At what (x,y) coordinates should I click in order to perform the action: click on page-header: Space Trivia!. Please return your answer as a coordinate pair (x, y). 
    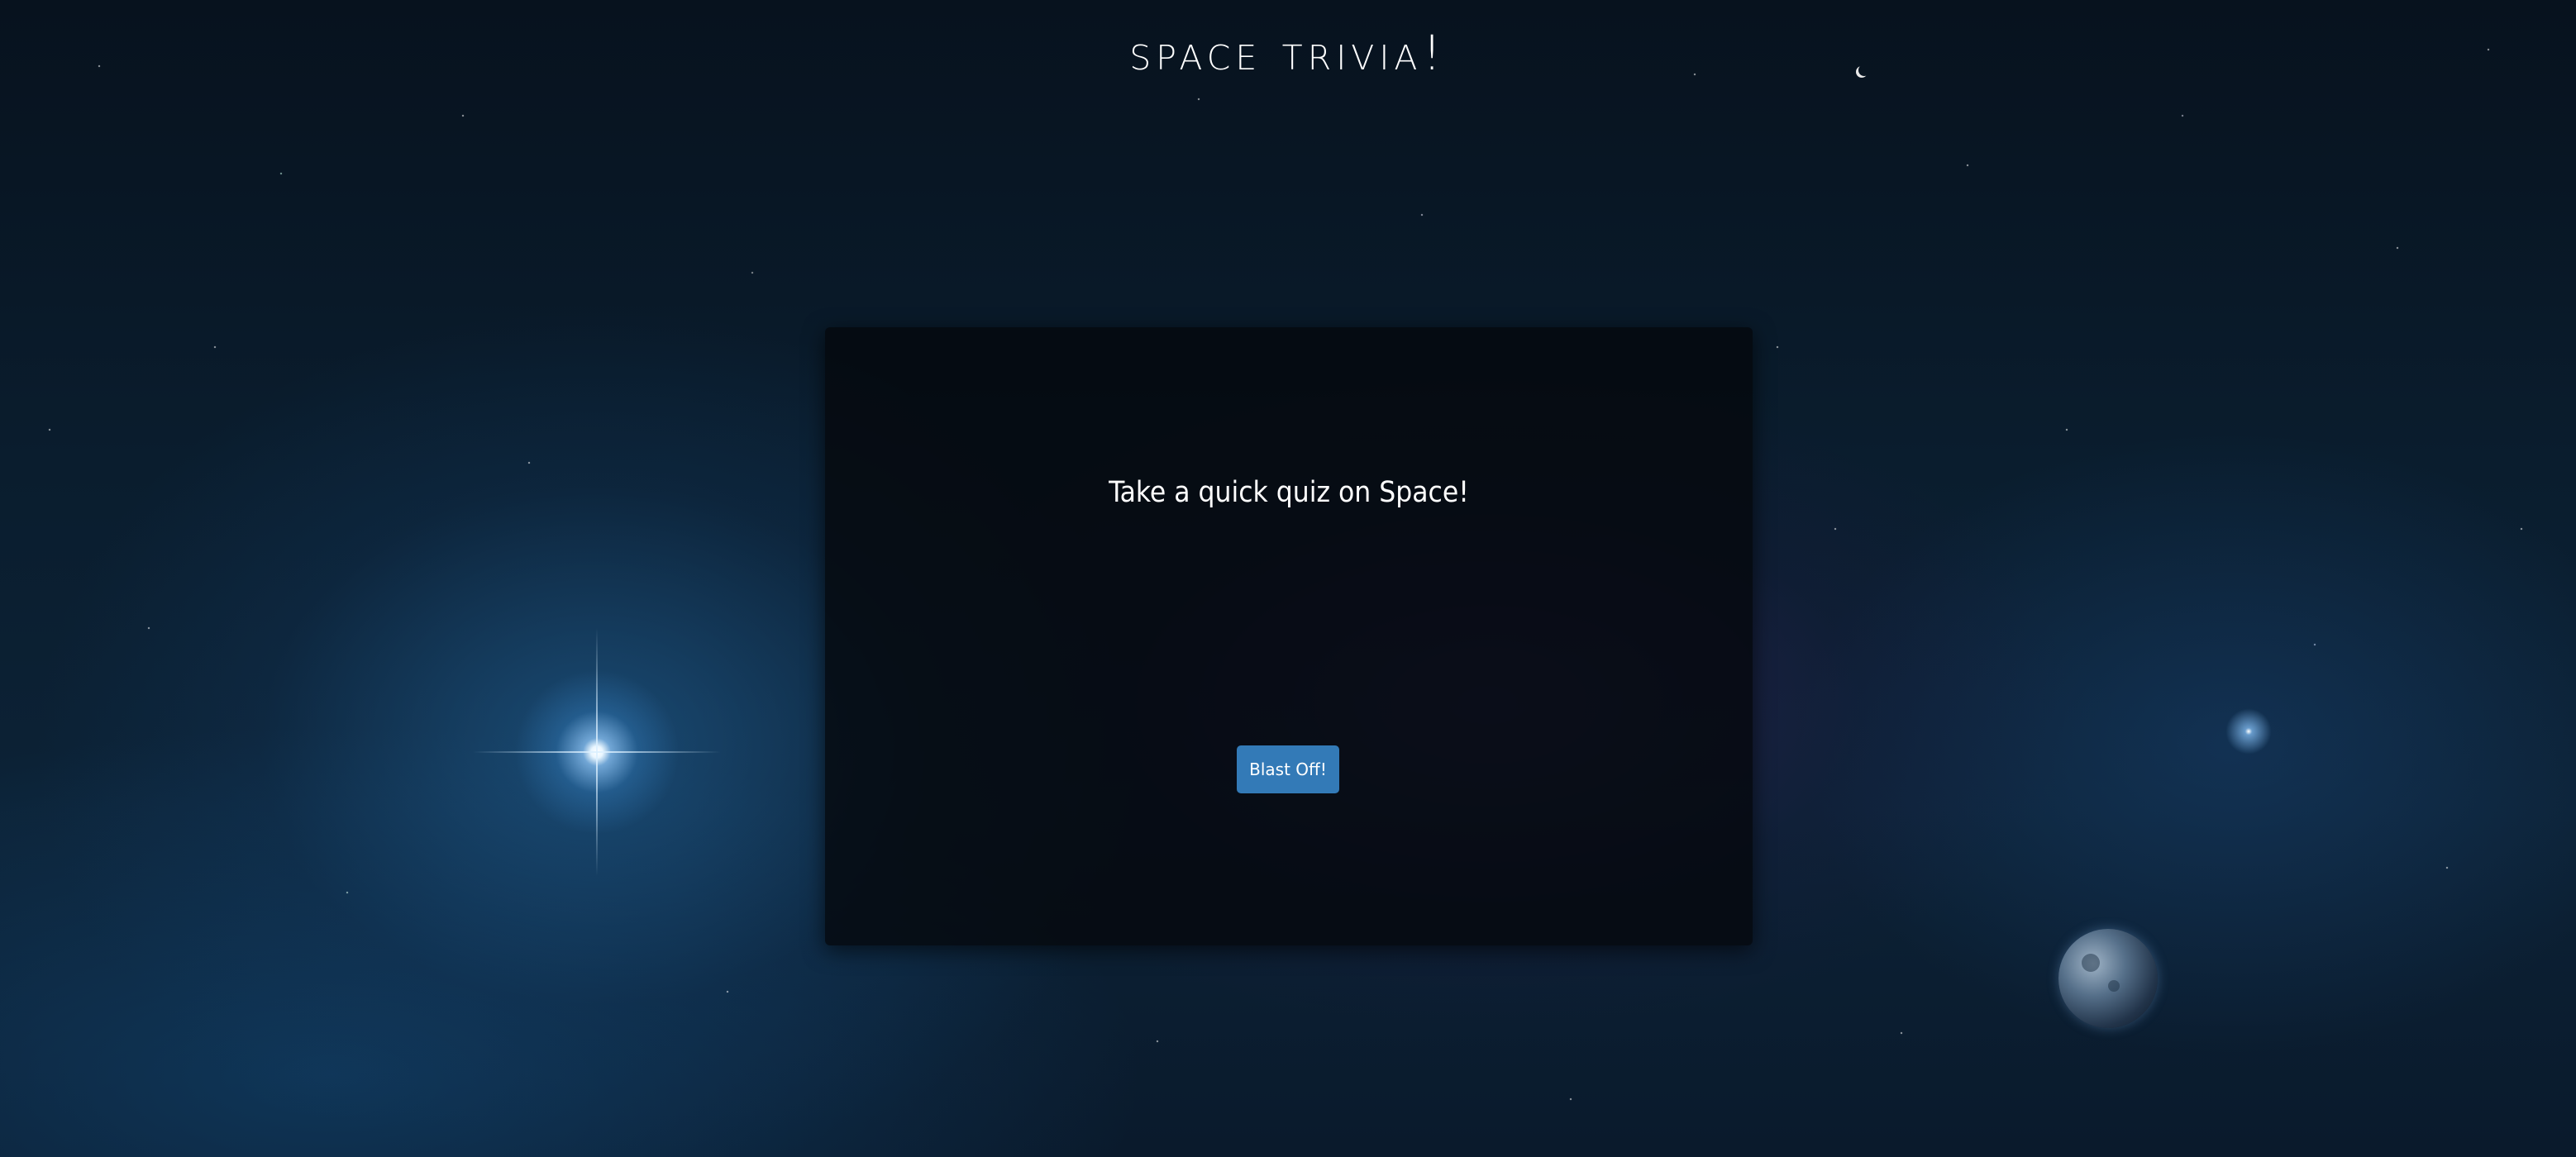
    Looking at the image, I should click on (1288, 53).